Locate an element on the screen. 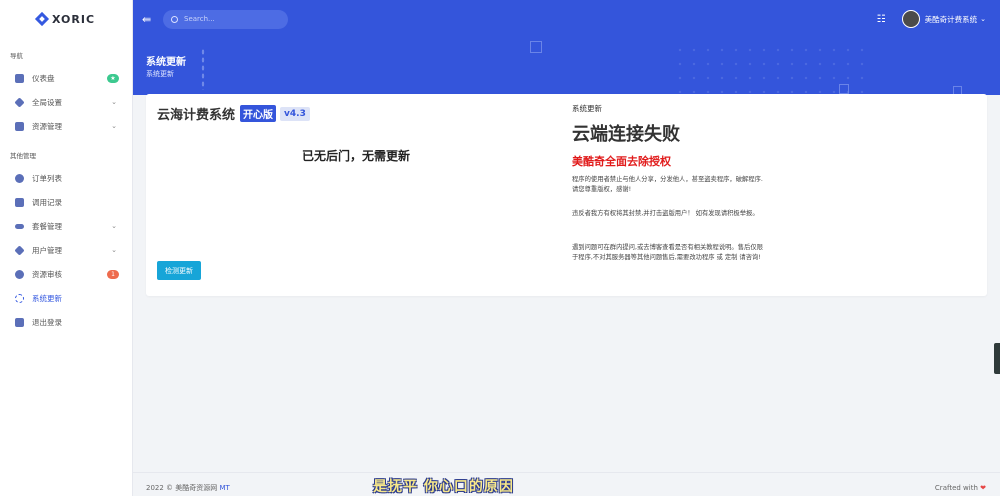 The height and width of the screenshot is (496, 1000). search-box is located at coordinates (225, 19).